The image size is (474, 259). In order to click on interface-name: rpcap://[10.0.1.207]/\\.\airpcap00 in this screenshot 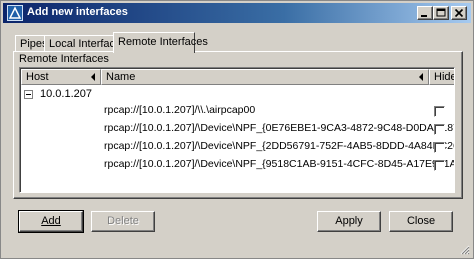, I will do `click(180, 110)`.